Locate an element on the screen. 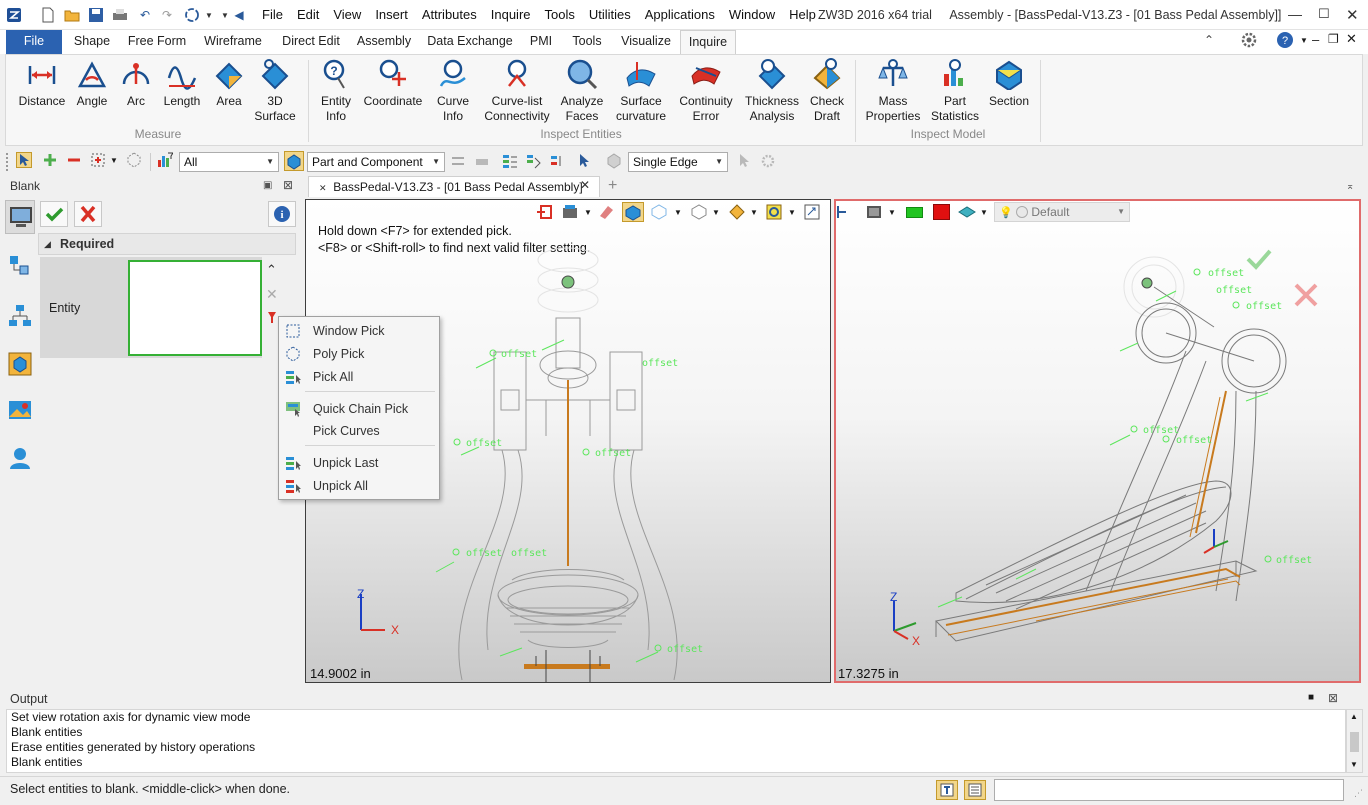  material-dropdown-icon: ▼ is located at coordinates (984, 212).